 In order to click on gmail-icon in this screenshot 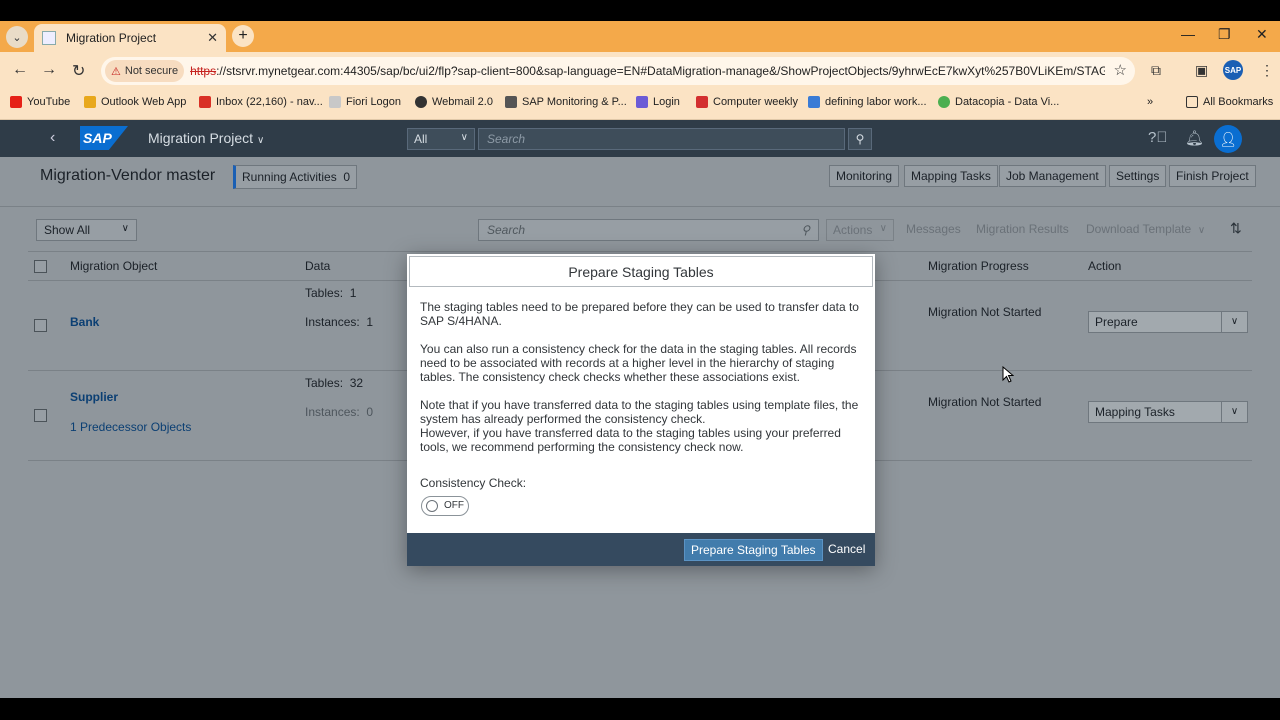, I will do `click(205, 102)`.